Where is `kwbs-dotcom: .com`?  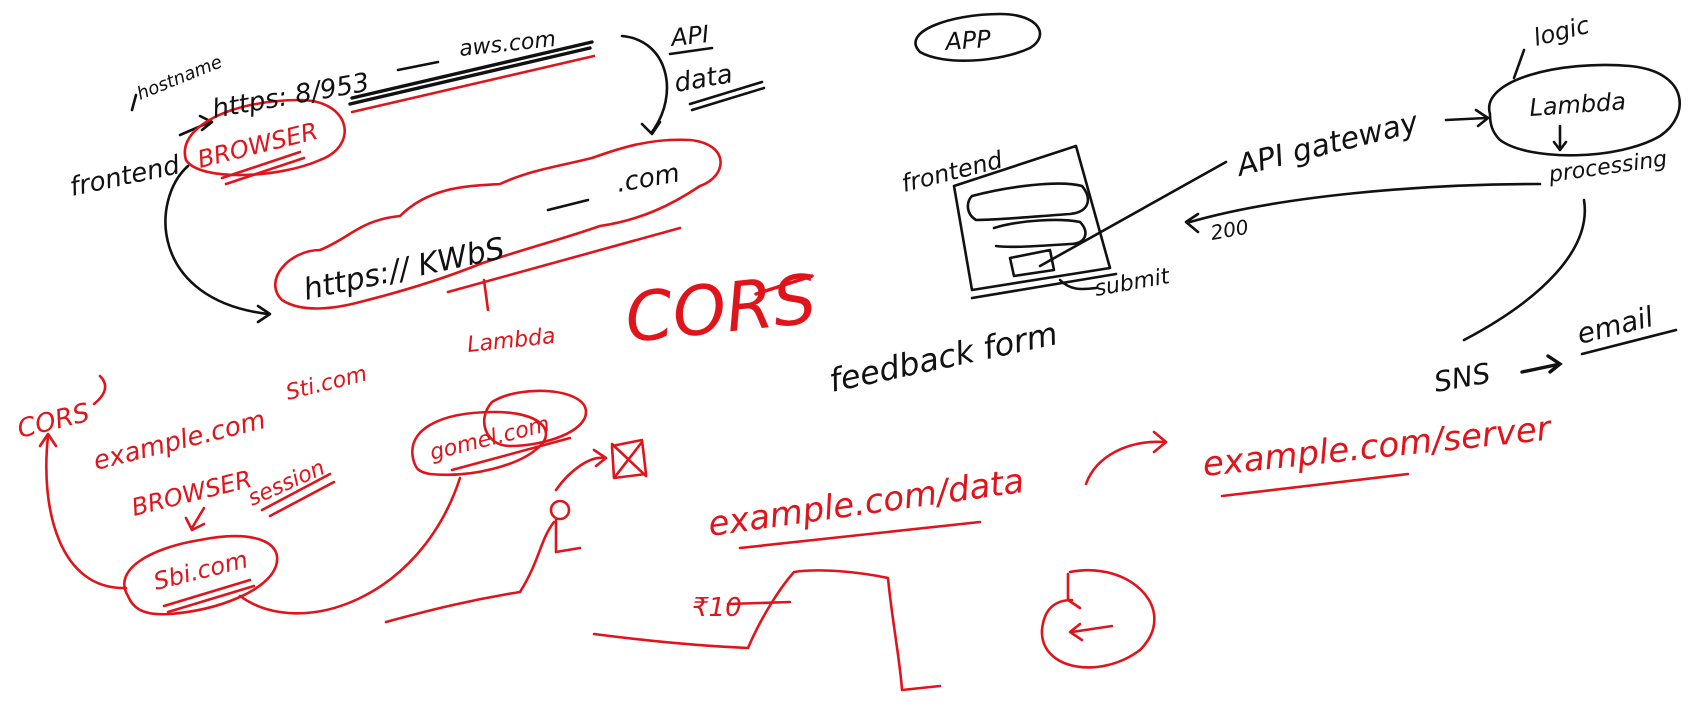
kwbs-dotcom: .com is located at coordinates (648, 178).